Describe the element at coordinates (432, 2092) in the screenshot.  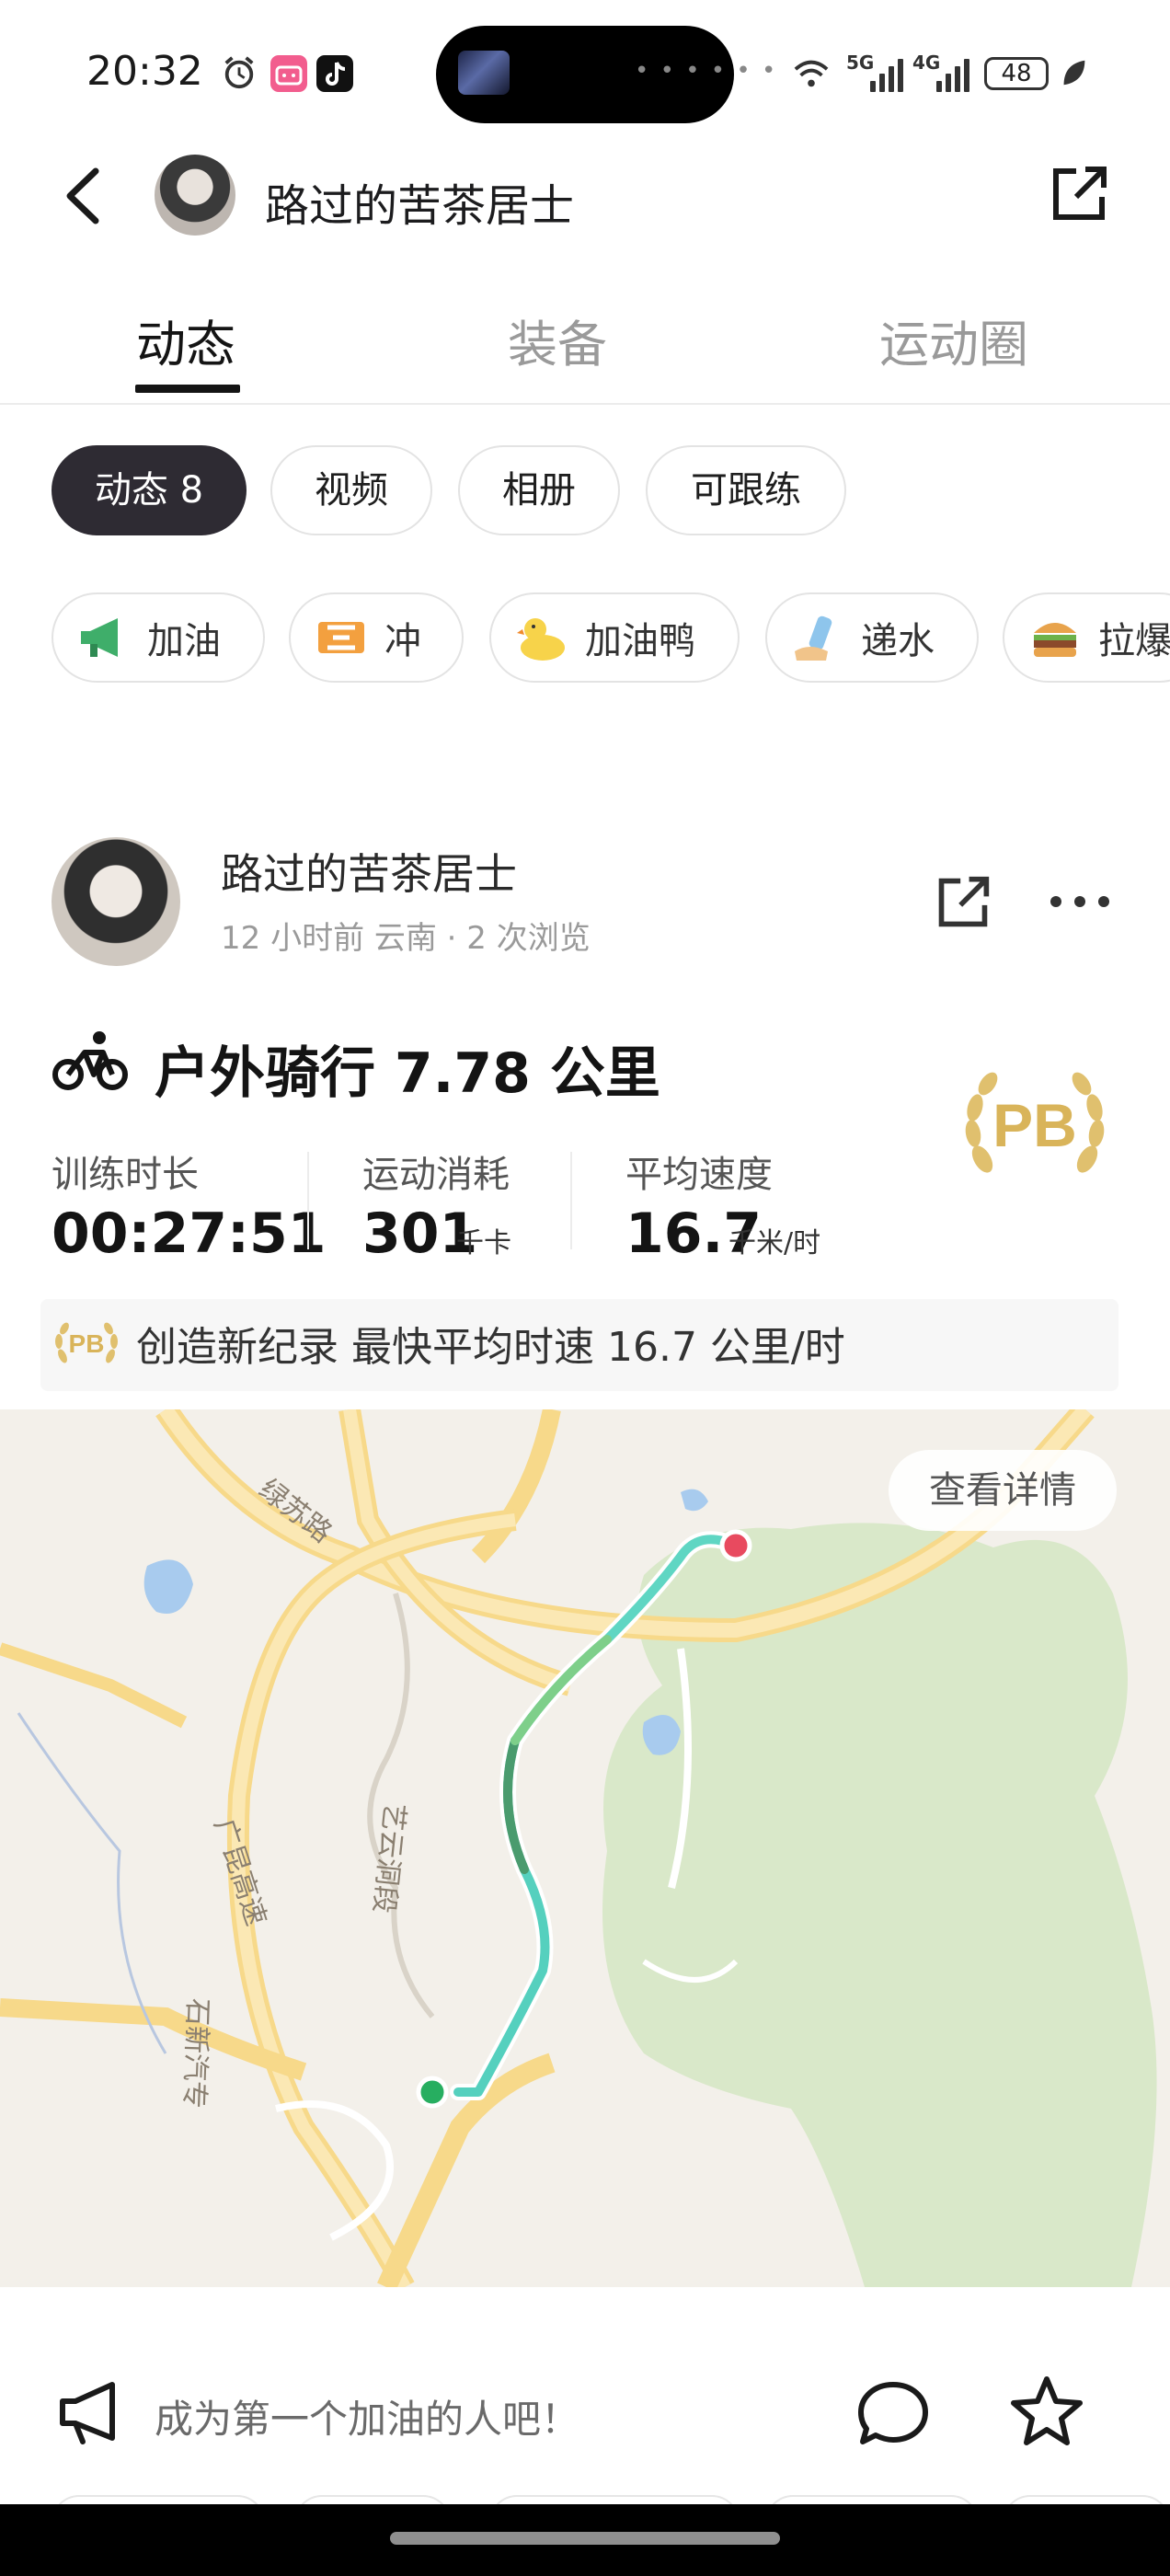
I see `route-start-marker` at that location.